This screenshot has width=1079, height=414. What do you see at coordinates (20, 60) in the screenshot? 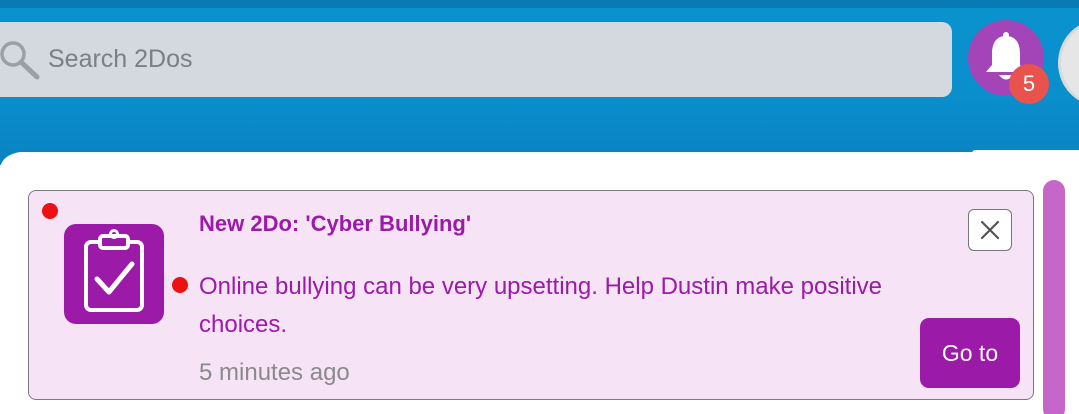
I see `search-icon` at bounding box center [20, 60].